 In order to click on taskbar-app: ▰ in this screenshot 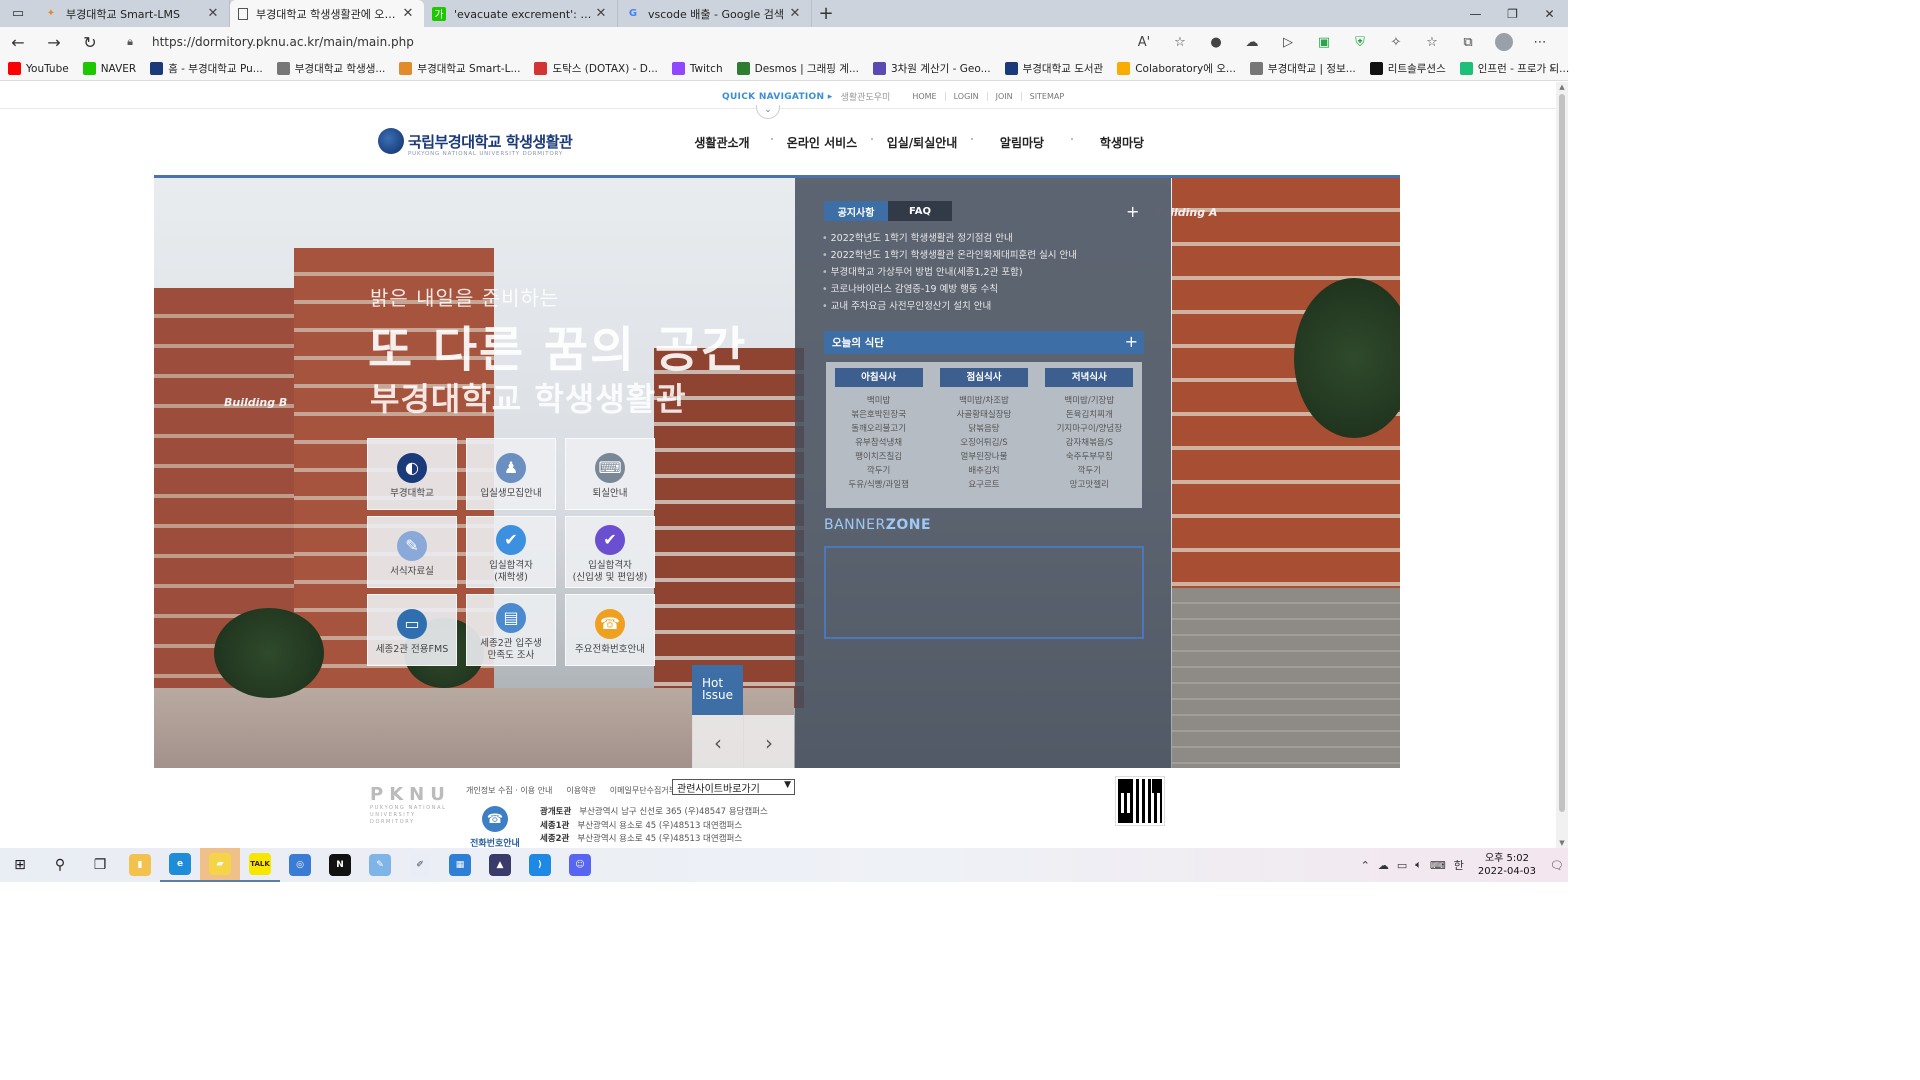, I will do `click(220, 865)`.